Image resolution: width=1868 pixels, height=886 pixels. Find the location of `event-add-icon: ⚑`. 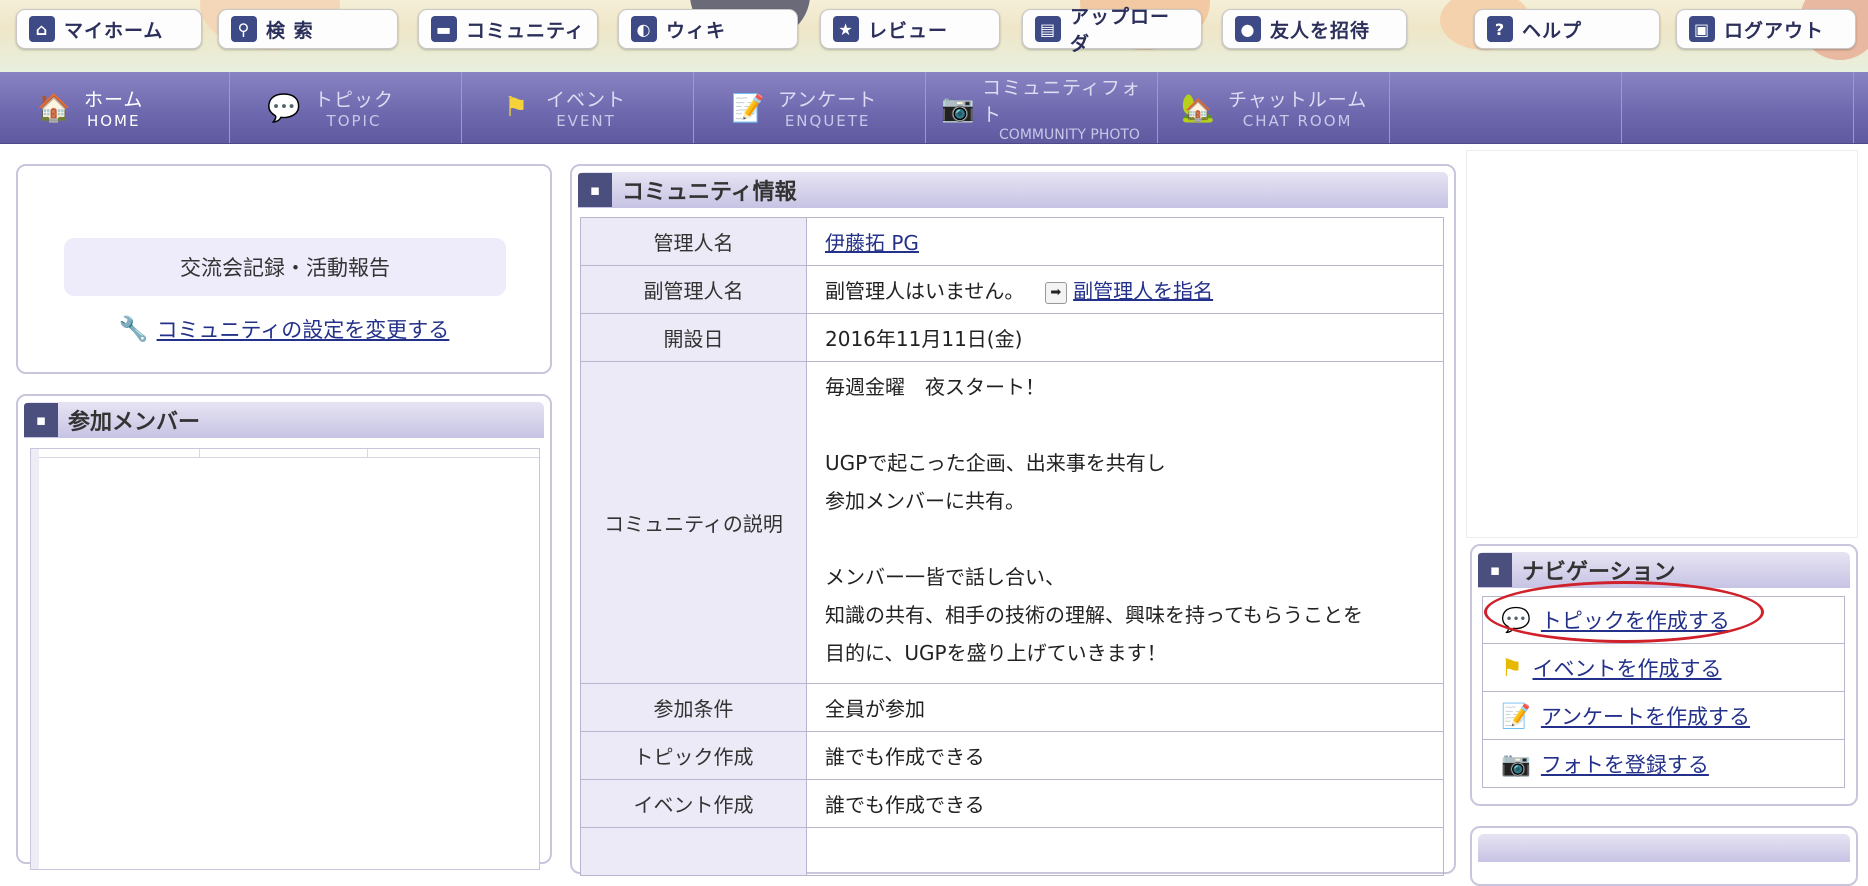

event-add-icon: ⚑ is located at coordinates (1512, 667).